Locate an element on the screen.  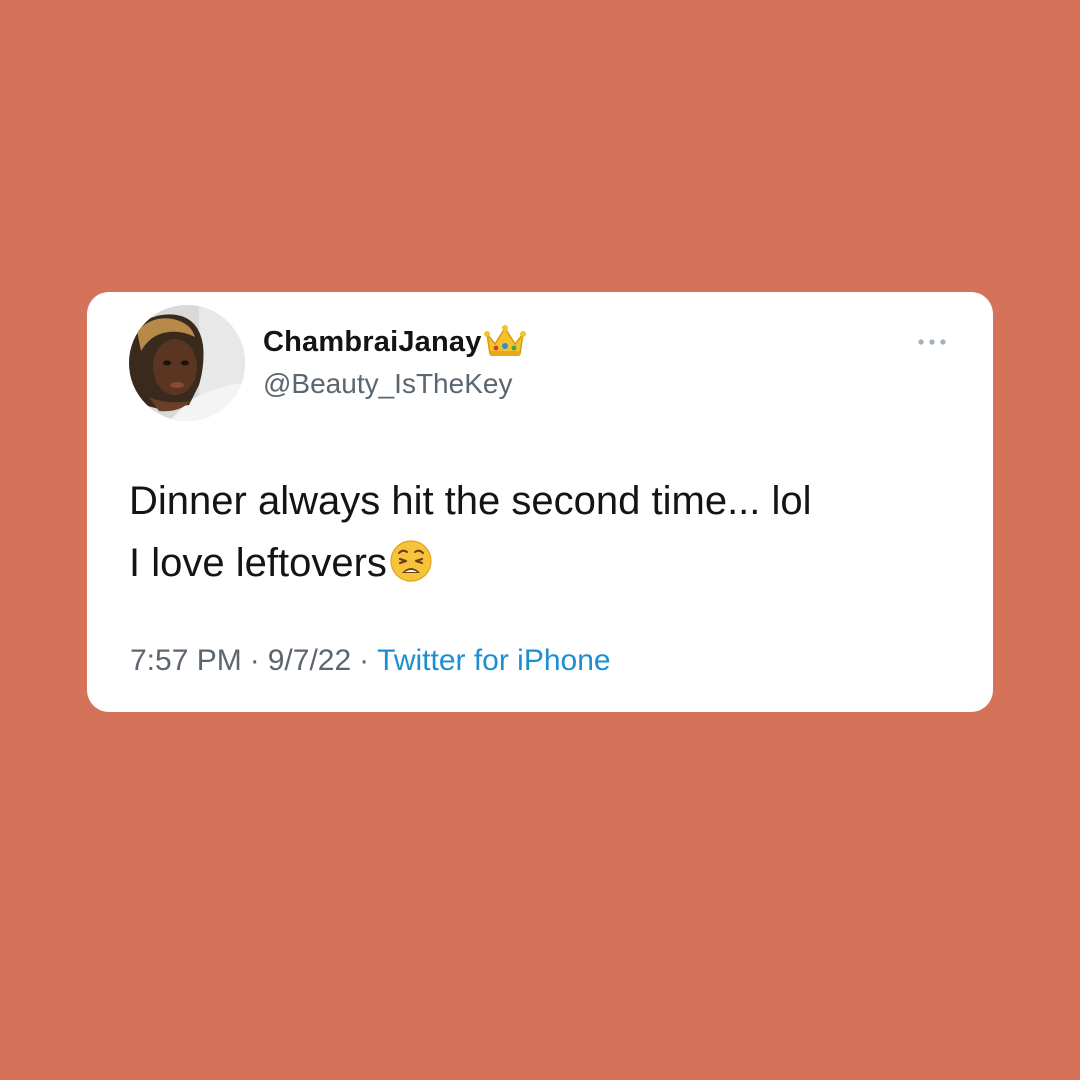
more-horizontal-icon is located at coordinates (932, 342).